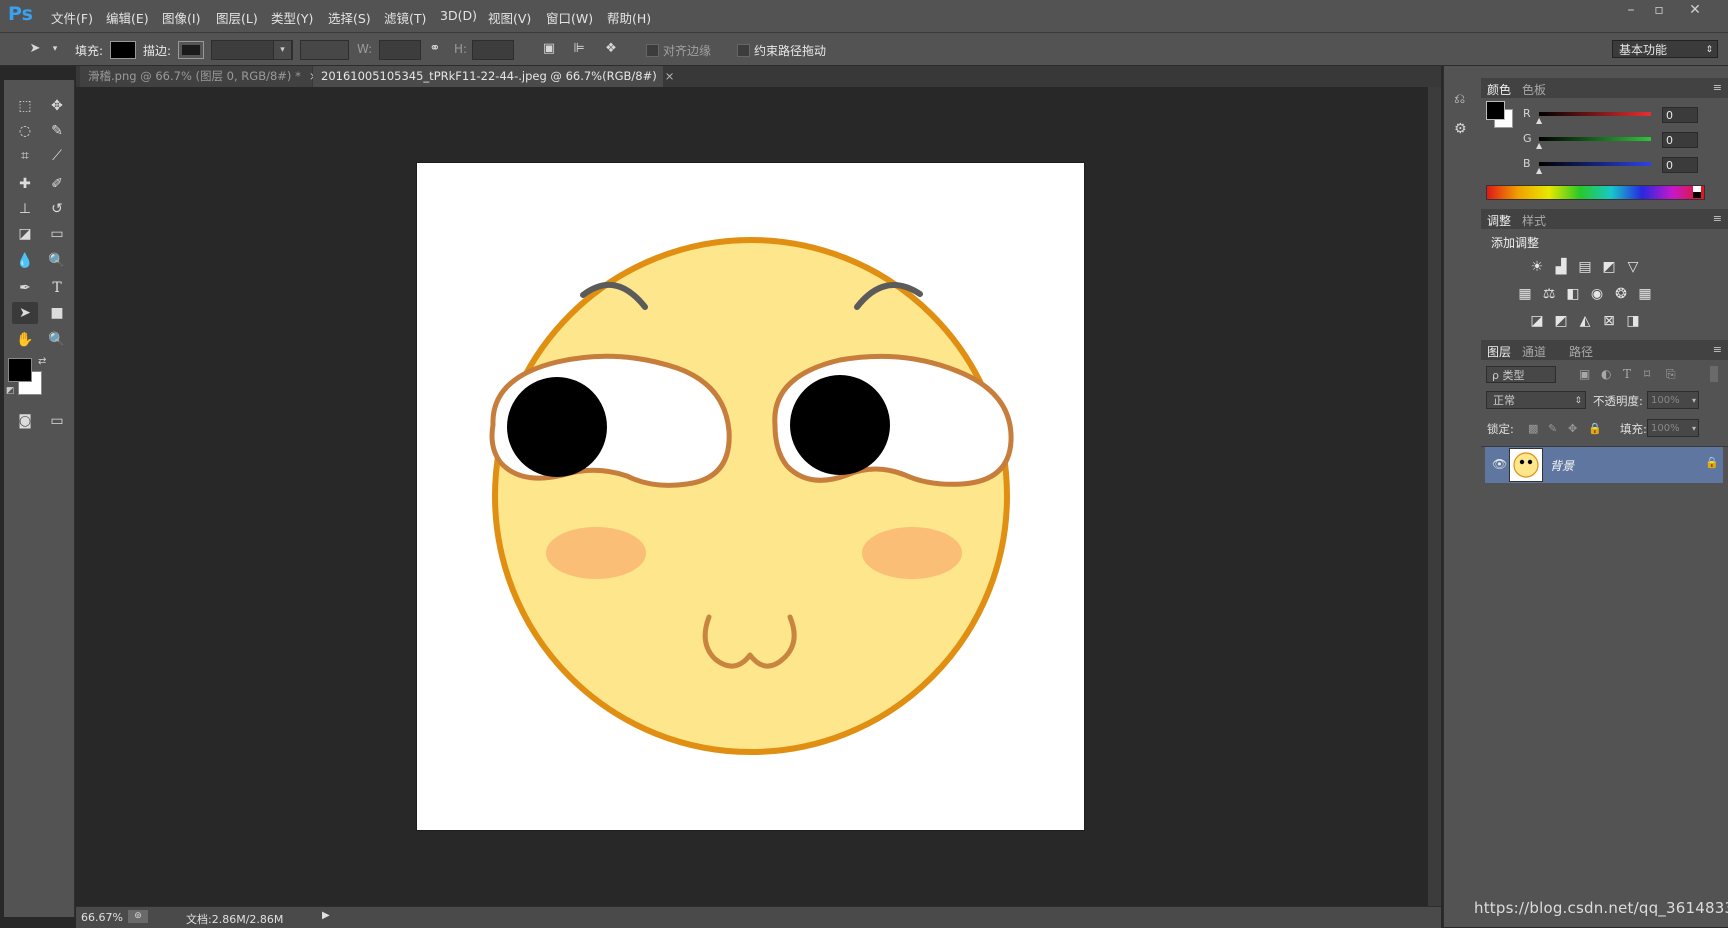  Describe the element at coordinates (435, 49) in the screenshot. I see `link-icon: ⚭` at that location.